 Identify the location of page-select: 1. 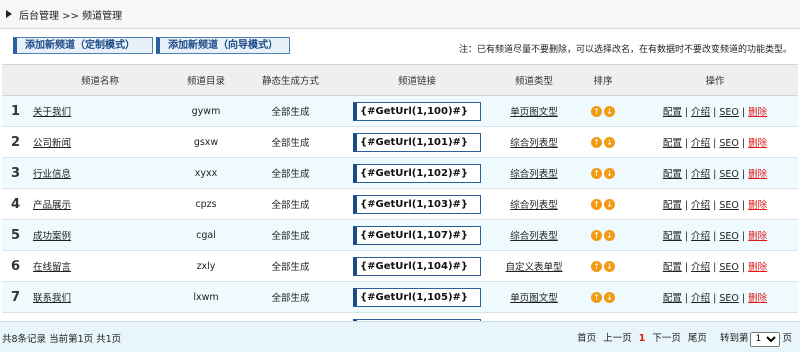
(765, 339).